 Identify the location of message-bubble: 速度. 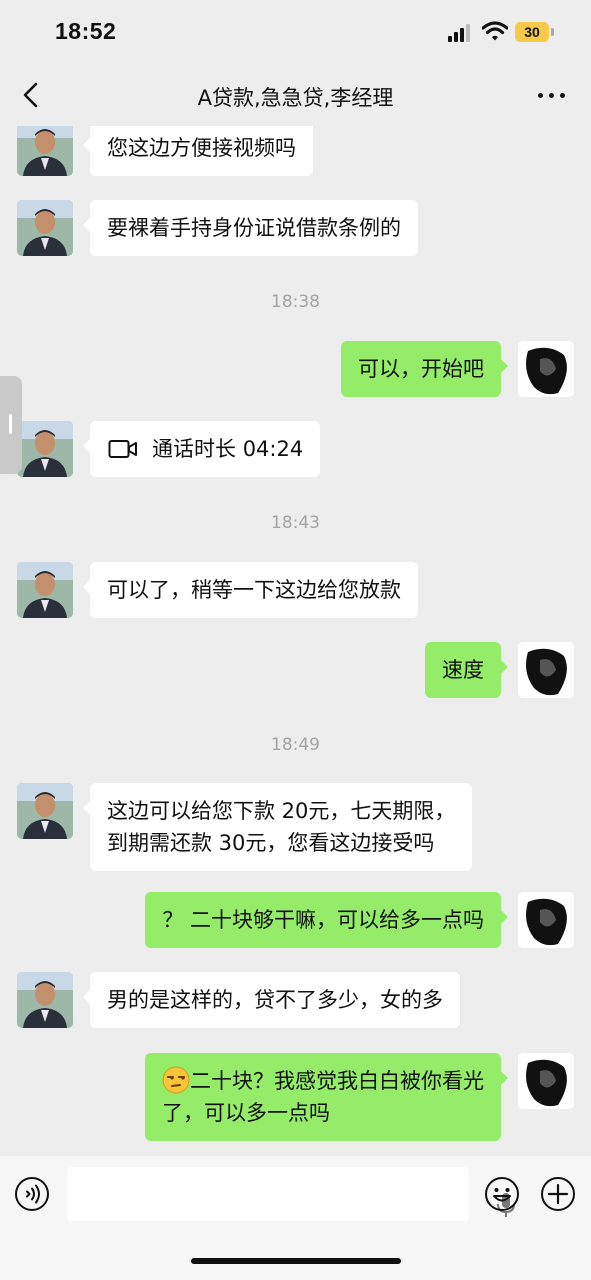
(466, 670).